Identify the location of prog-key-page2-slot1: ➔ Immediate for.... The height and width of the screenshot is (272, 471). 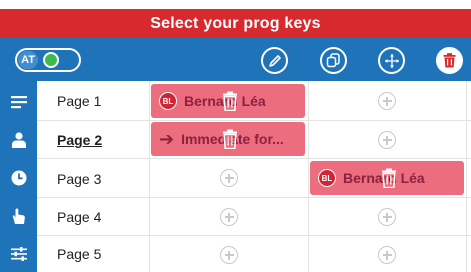
(228, 139).